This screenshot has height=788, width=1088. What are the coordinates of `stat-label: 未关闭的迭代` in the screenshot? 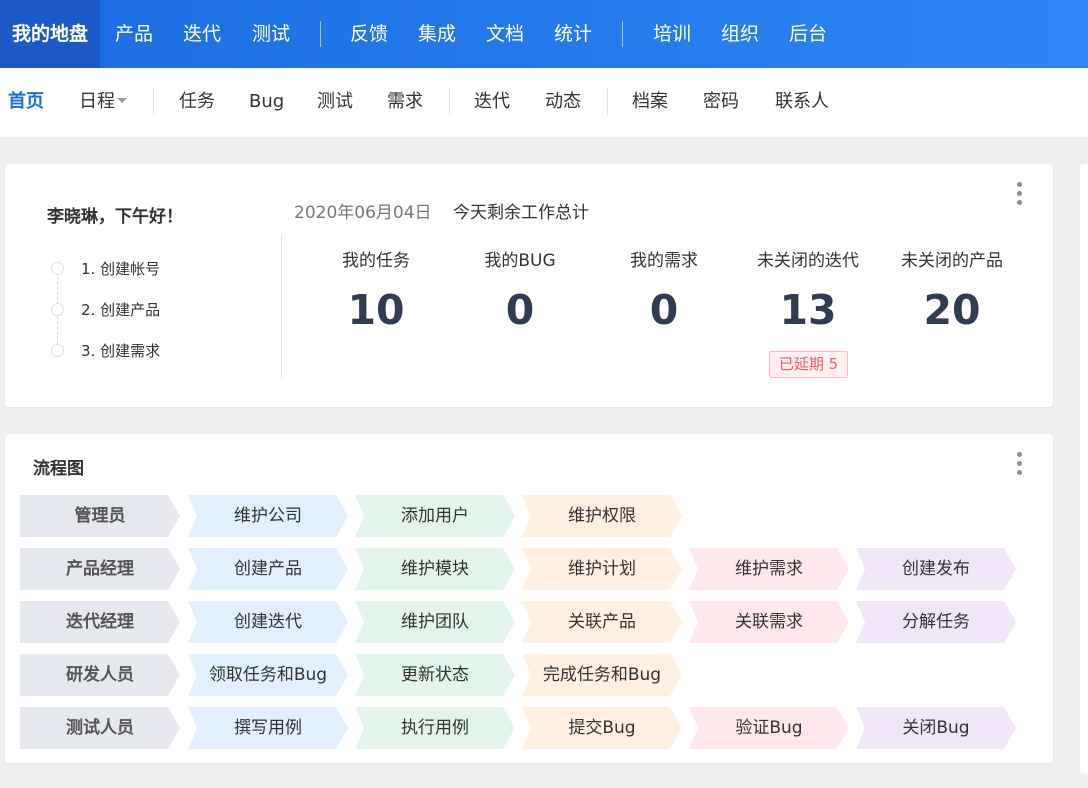 It's located at (808, 261).